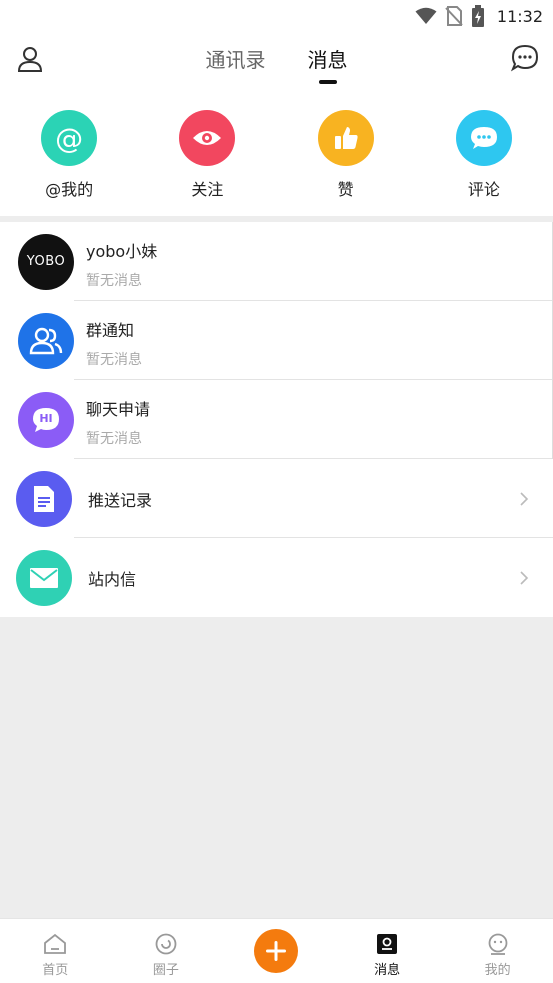 The image size is (553, 983). I want to click on quick-follow: 关注, so click(207, 155).